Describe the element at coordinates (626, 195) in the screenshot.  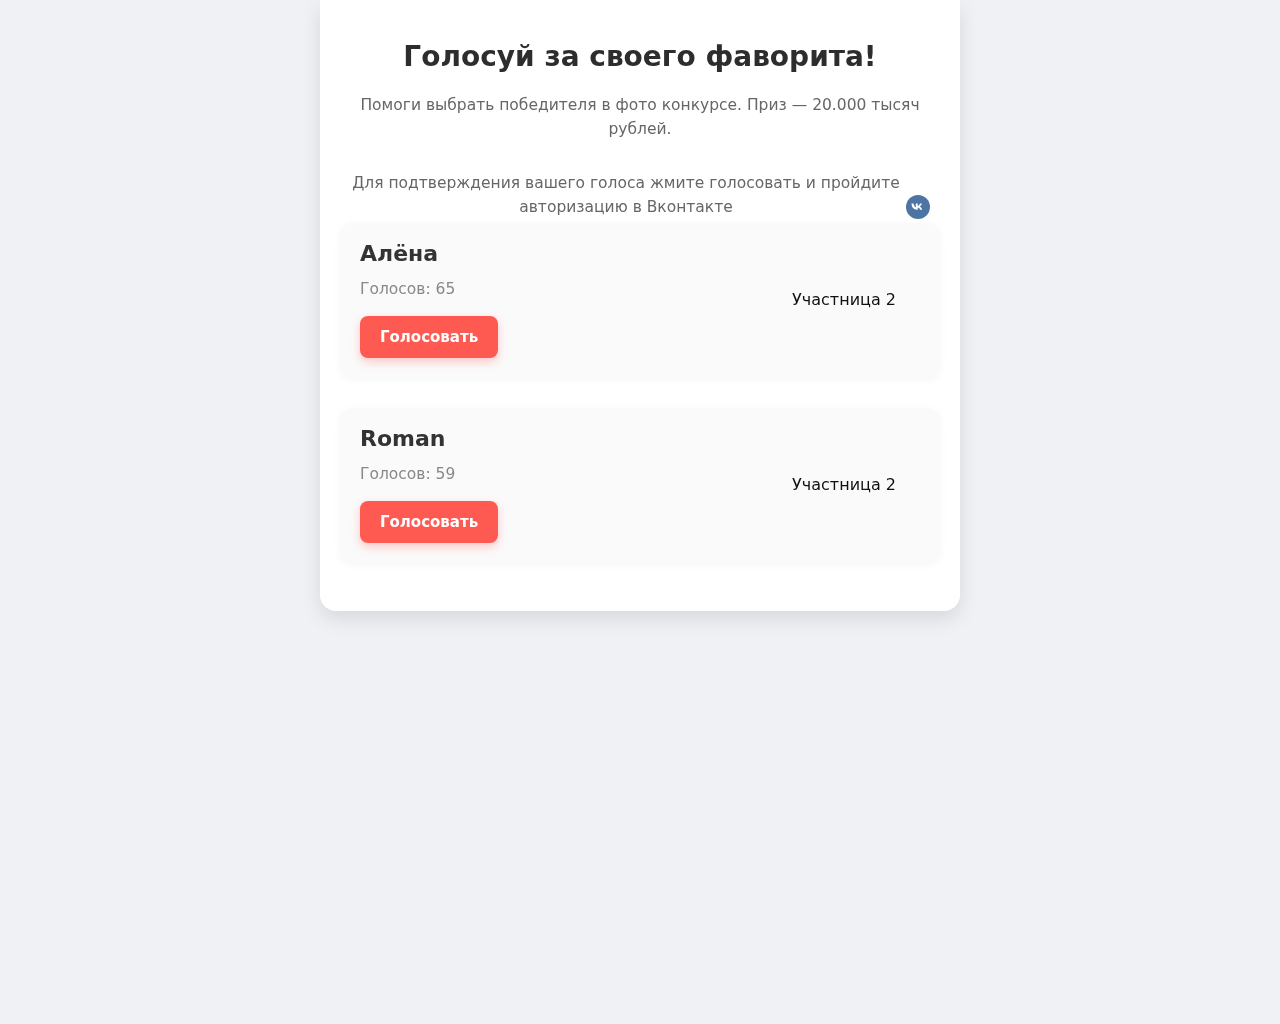
I see `intro-text: Для подтверждения вашего голоса жмите голосовать и пройдите авторизацию в Вконтакте` at that location.